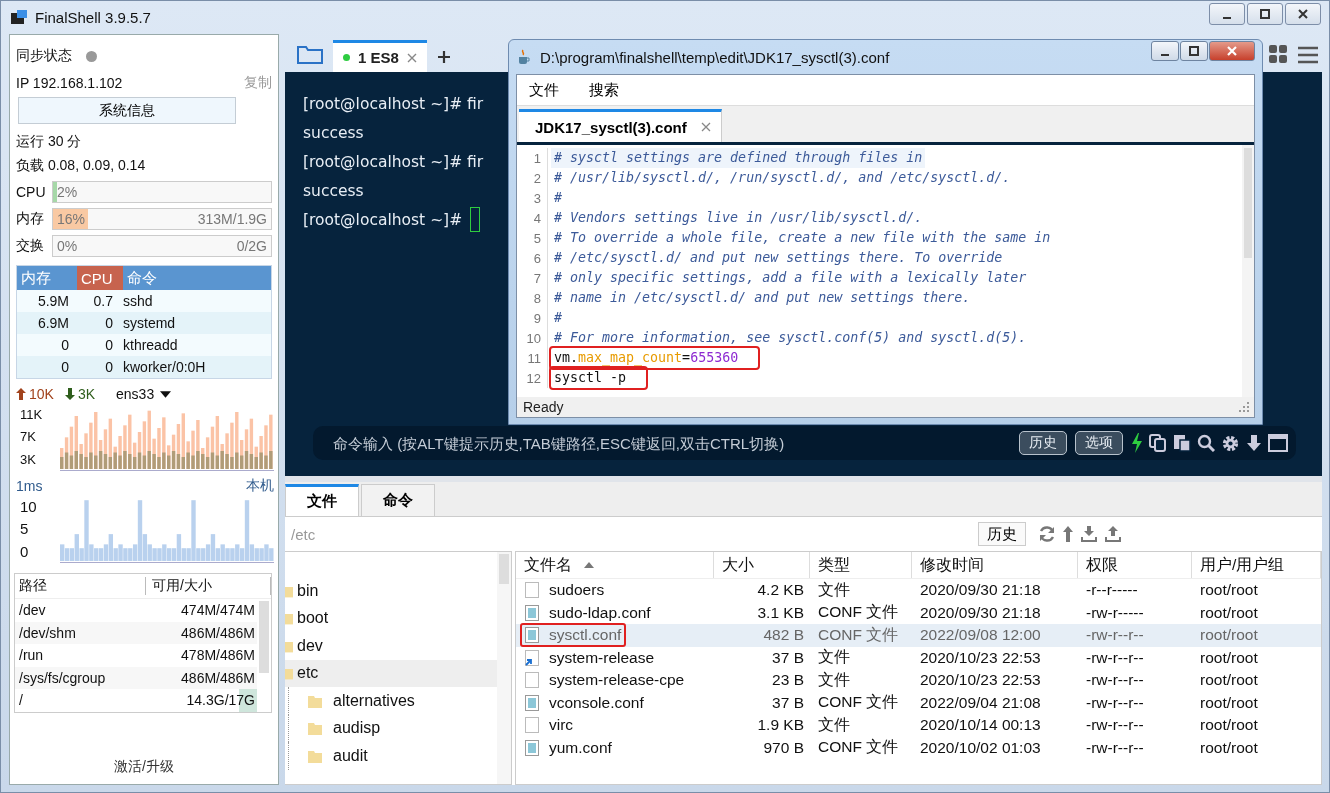 Image resolution: width=1330 pixels, height=793 pixels. I want to click on column-header: 修改时间, so click(995, 565).